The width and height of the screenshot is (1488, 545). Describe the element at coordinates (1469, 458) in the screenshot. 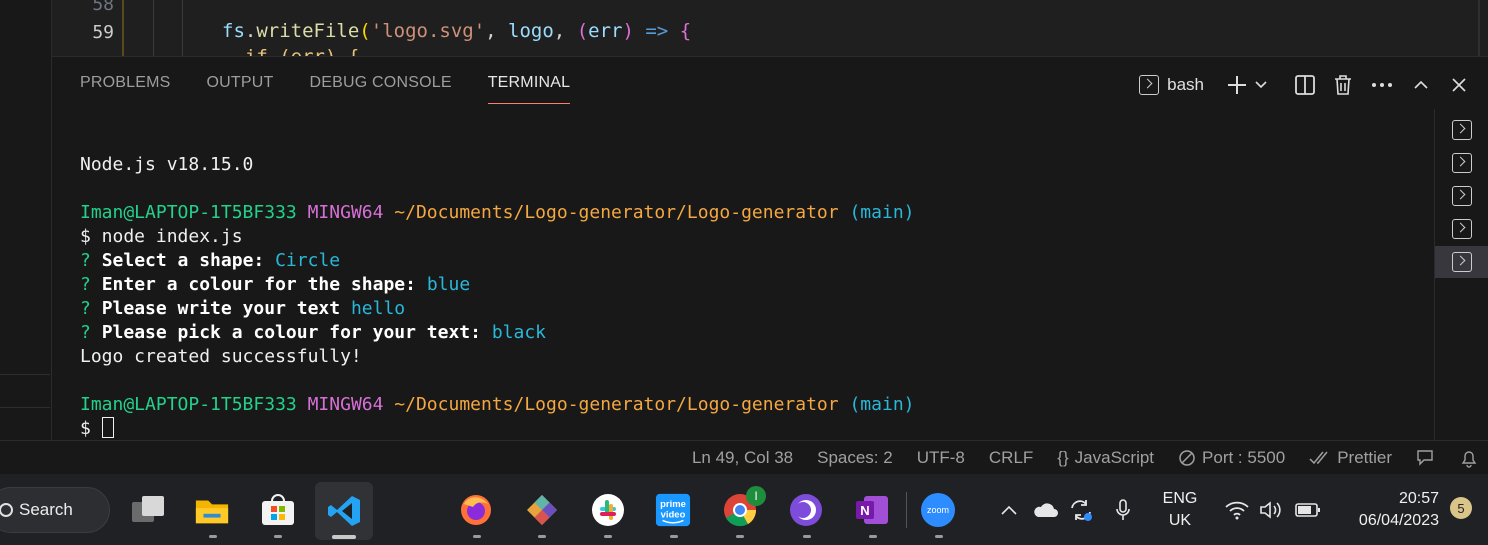

I see `status-notifications` at that location.